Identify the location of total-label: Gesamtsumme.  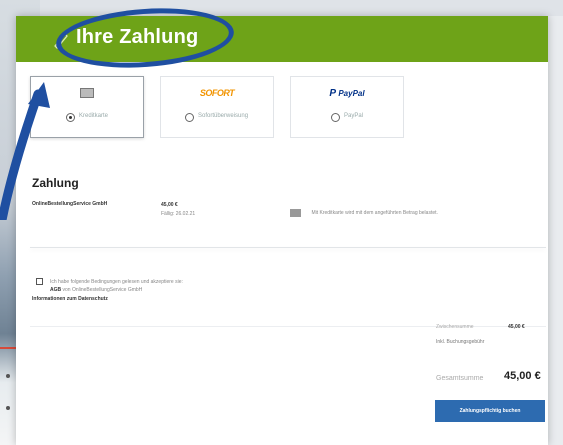
(460, 378).